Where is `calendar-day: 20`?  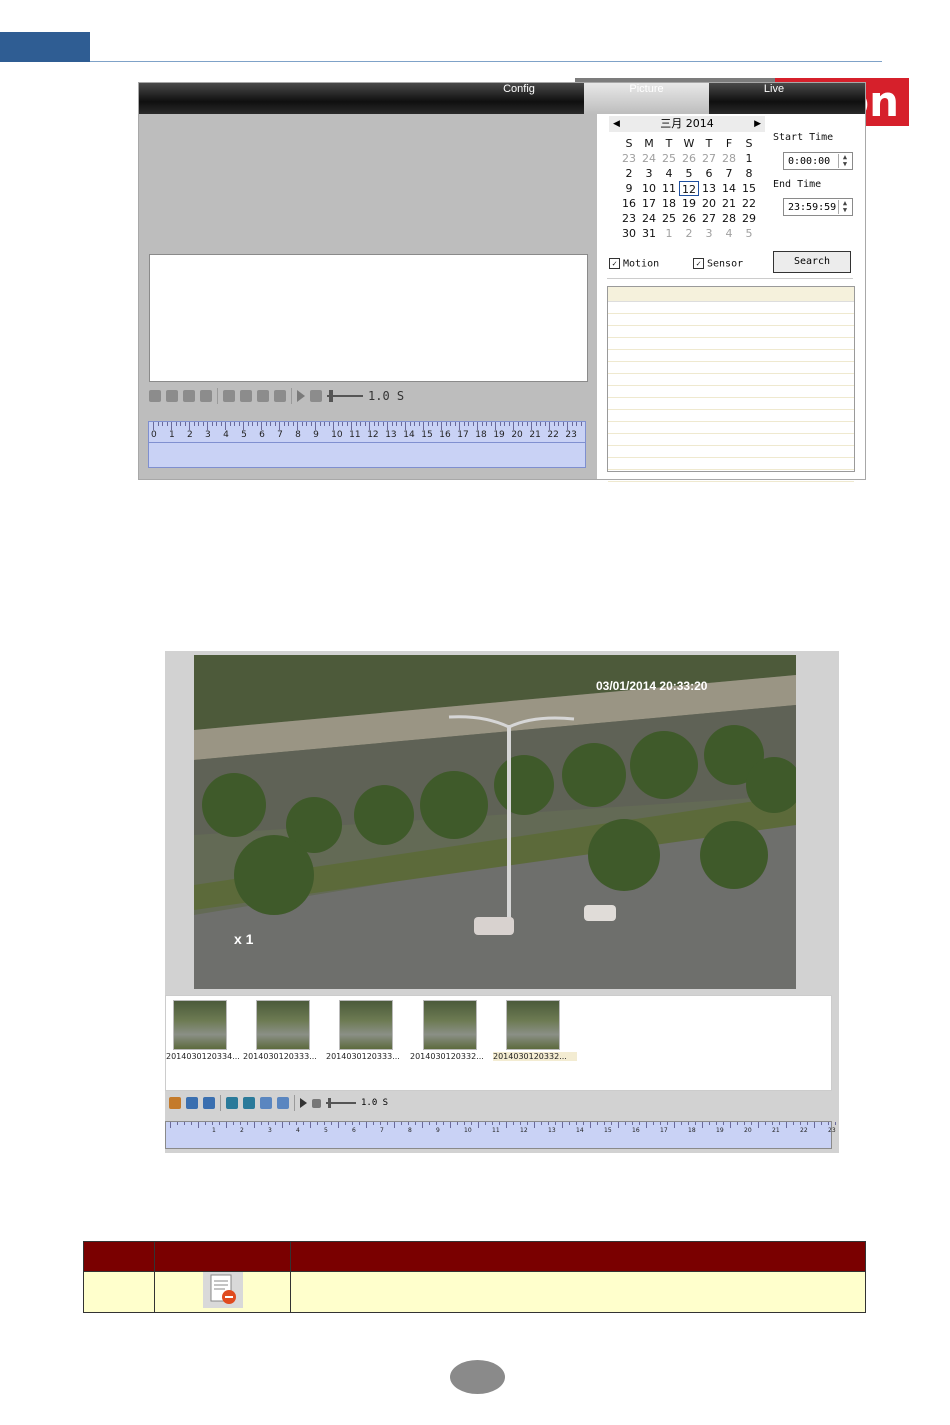
calendar-day: 20 is located at coordinates (709, 203).